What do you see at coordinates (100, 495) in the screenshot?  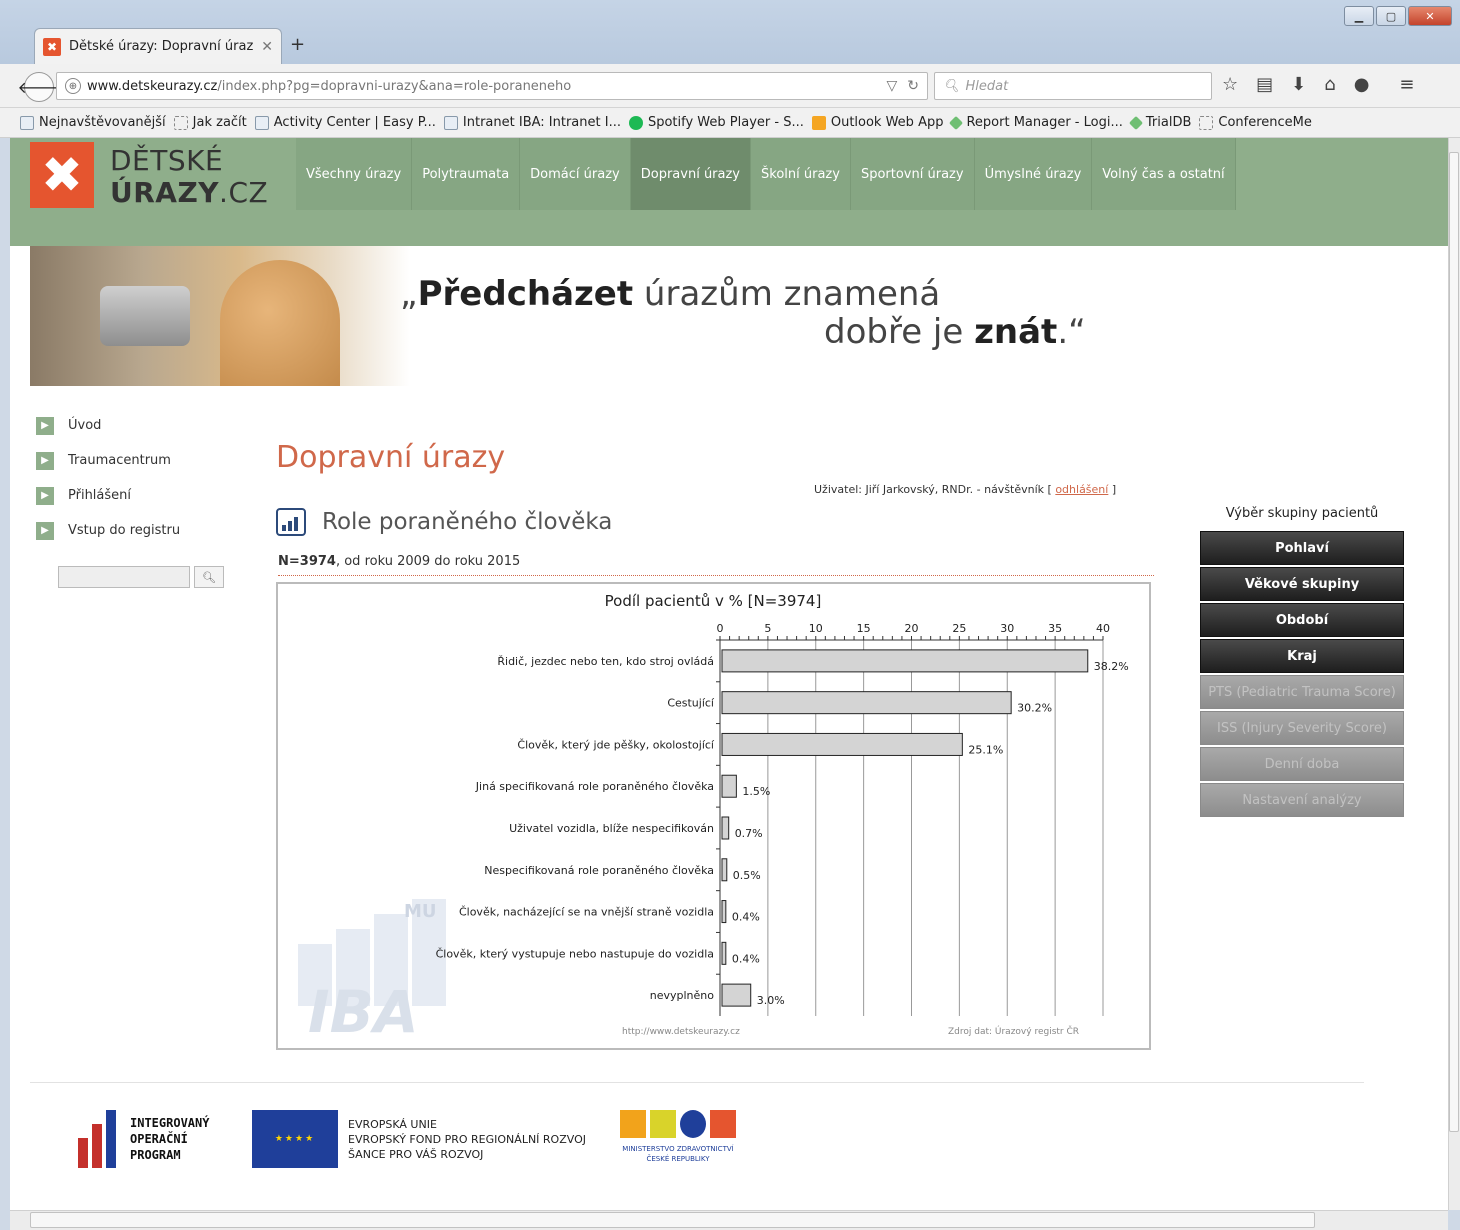 I see `sidebar-item-label: Přihlášení` at bounding box center [100, 495].